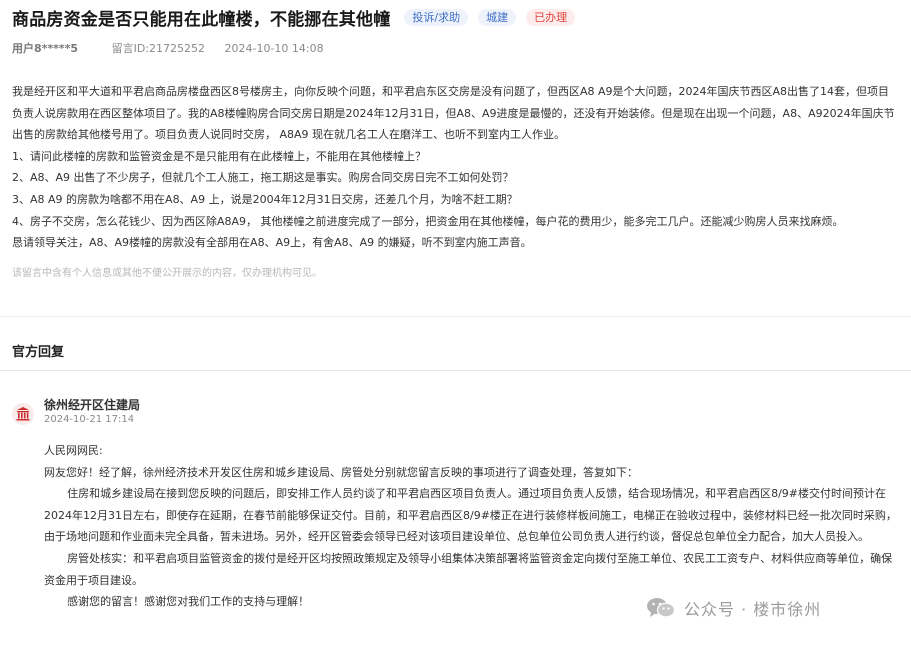 This screenshot has height=647, width=911. Describe the element at coordinates (92, 405) in the screenshot. I see `reply-org-name: 徐州经开区住建局` at that location.